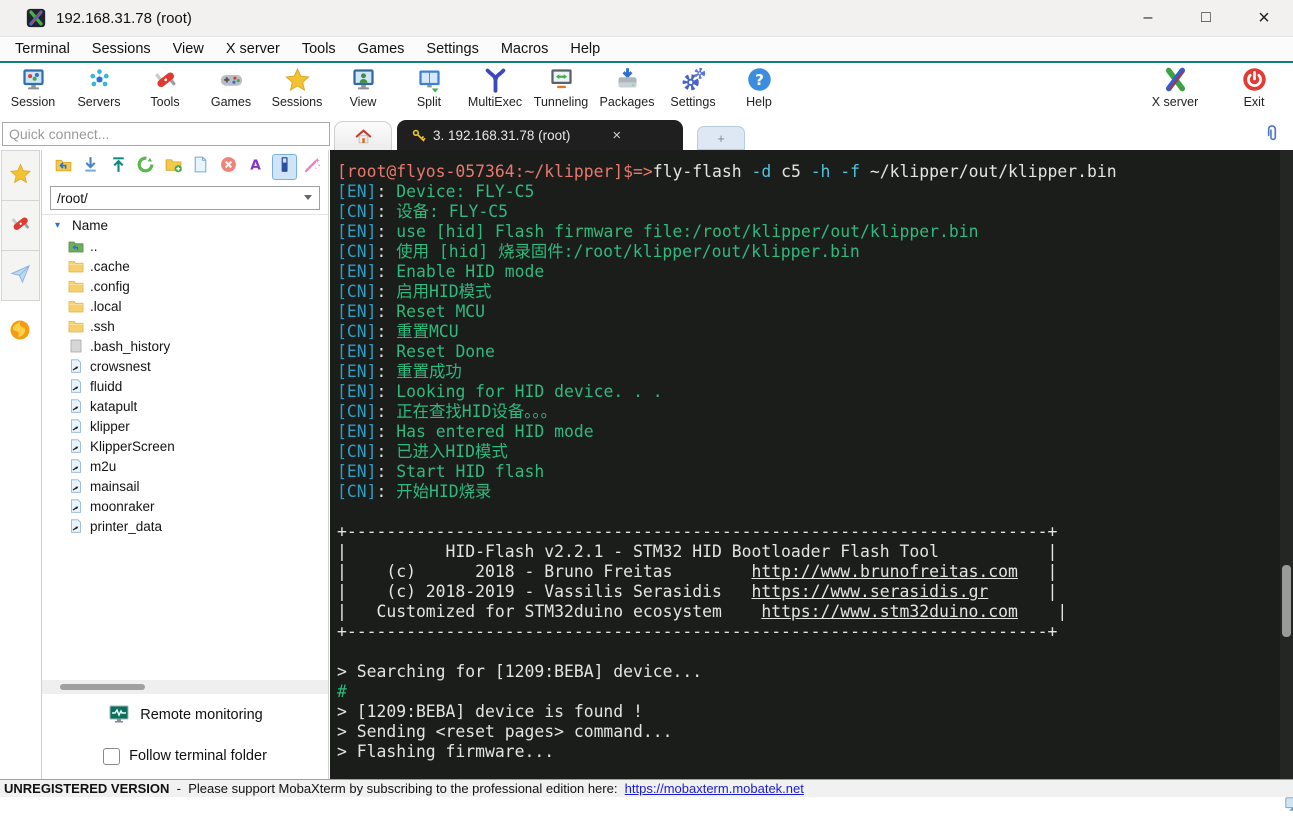 This screenshot has width=1293, height=830. Describe the element at coordinates (1175, 87) in the screenshot. I see `toolbar-button-x-server: X server` at that location.